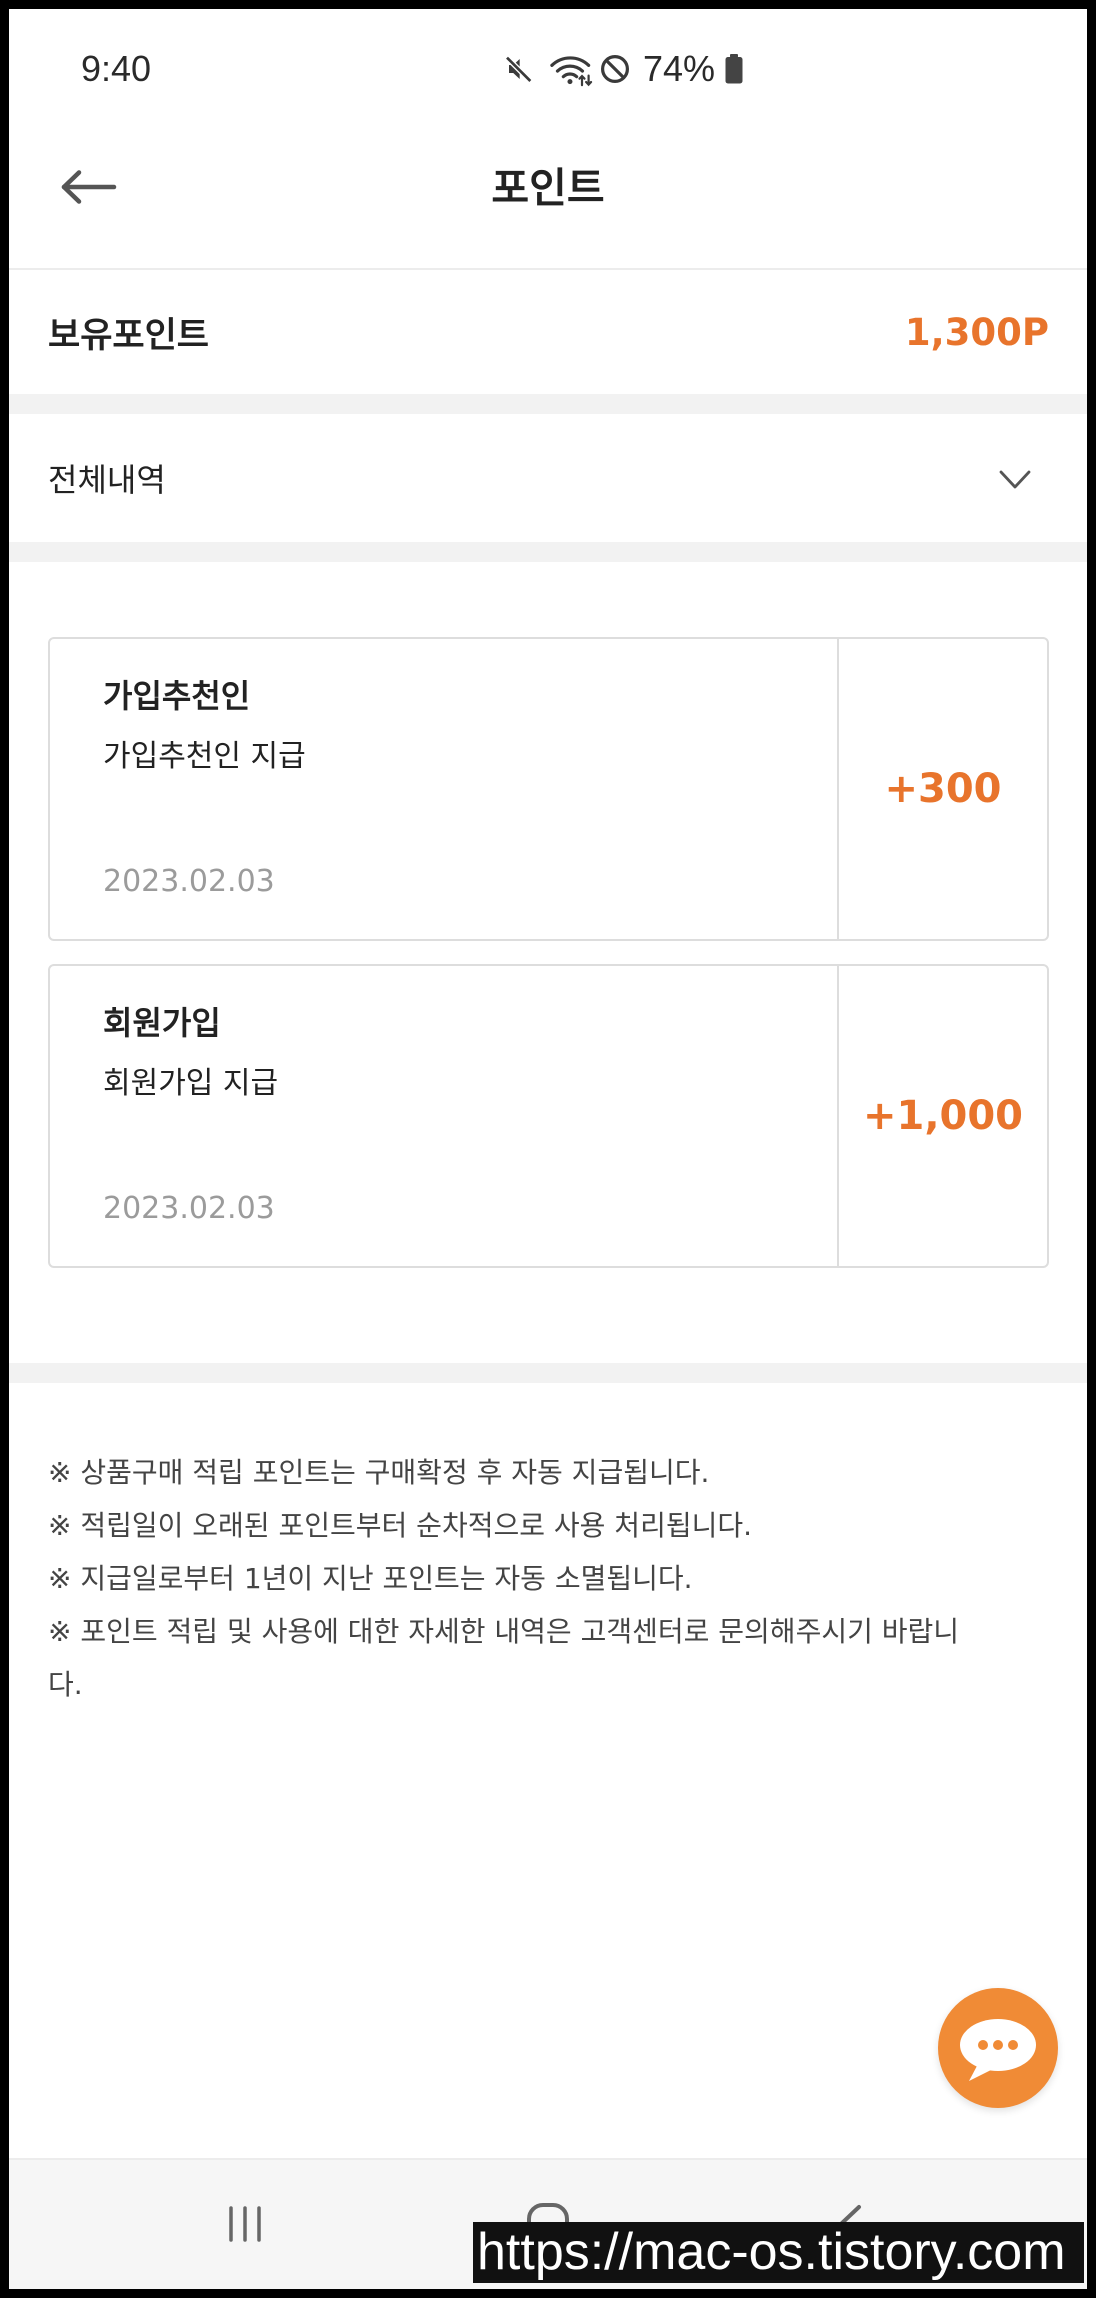 Image resolution: width=1096 pixels, height=2298 pixels. Describe the element at coordinates (107, 480) in the screenshot. I see `filter-selected-label: 전체내역` at that location.